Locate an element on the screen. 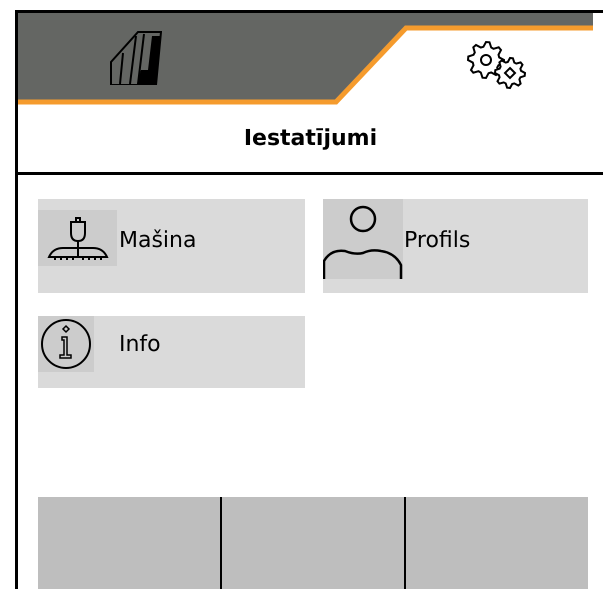 The height and width of the screenshot is (589, 603). settings-icon is located at coordinates (496, 65).